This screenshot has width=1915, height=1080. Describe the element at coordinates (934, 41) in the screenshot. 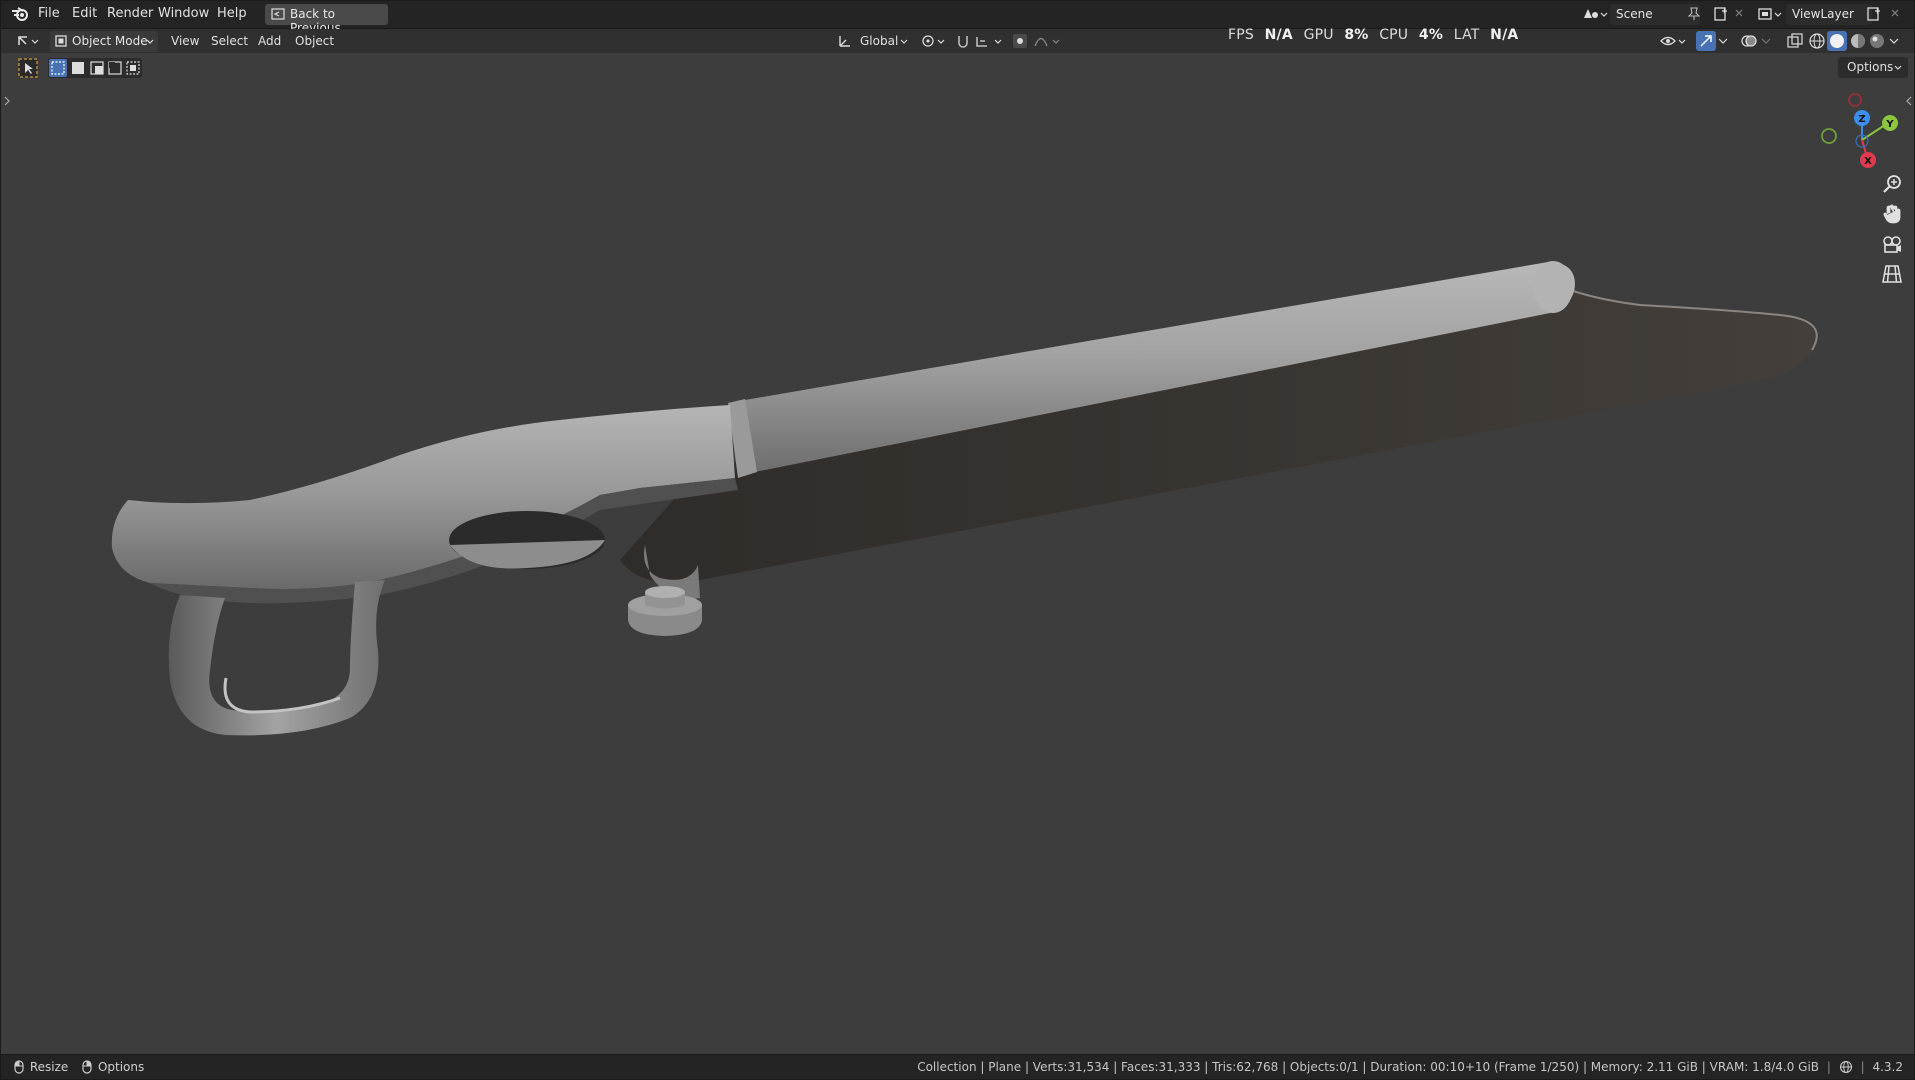

I see `pivot-point-icon` at that location.